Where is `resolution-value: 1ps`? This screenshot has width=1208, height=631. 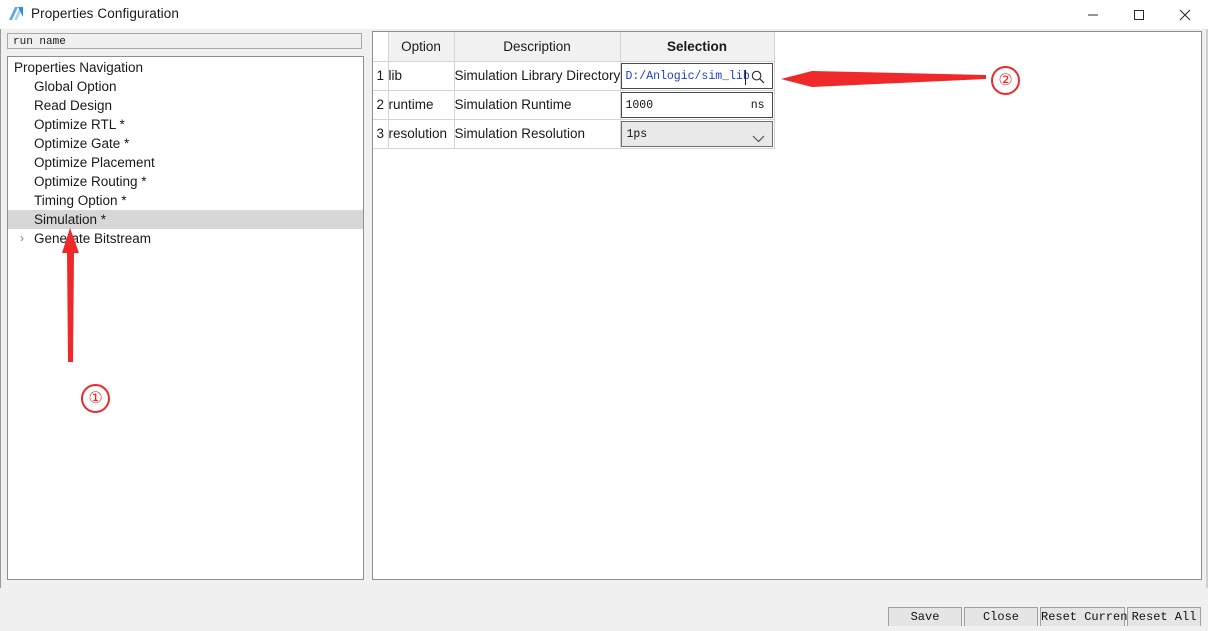
resolution-value: 1ps is located at coordinates (637, 134).